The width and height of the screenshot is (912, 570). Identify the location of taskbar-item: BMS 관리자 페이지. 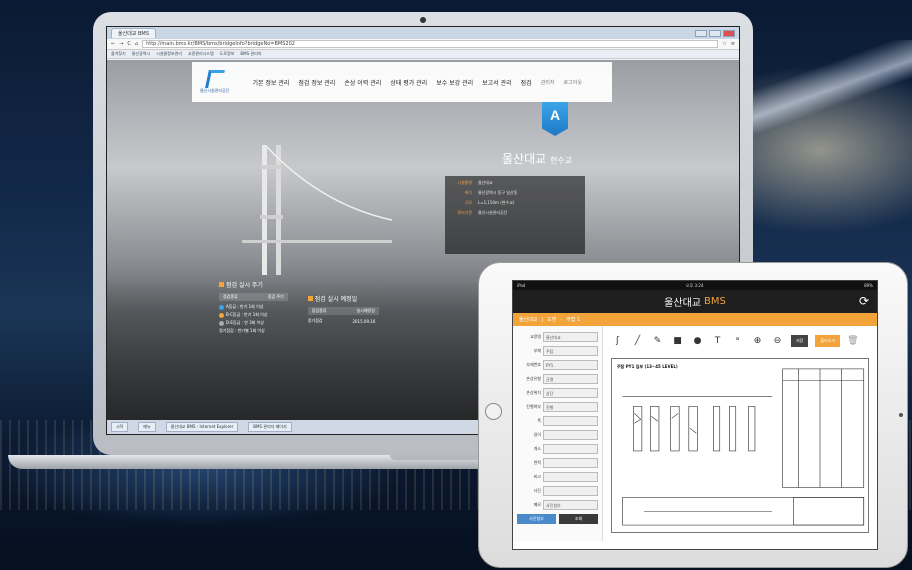
(270, 427).